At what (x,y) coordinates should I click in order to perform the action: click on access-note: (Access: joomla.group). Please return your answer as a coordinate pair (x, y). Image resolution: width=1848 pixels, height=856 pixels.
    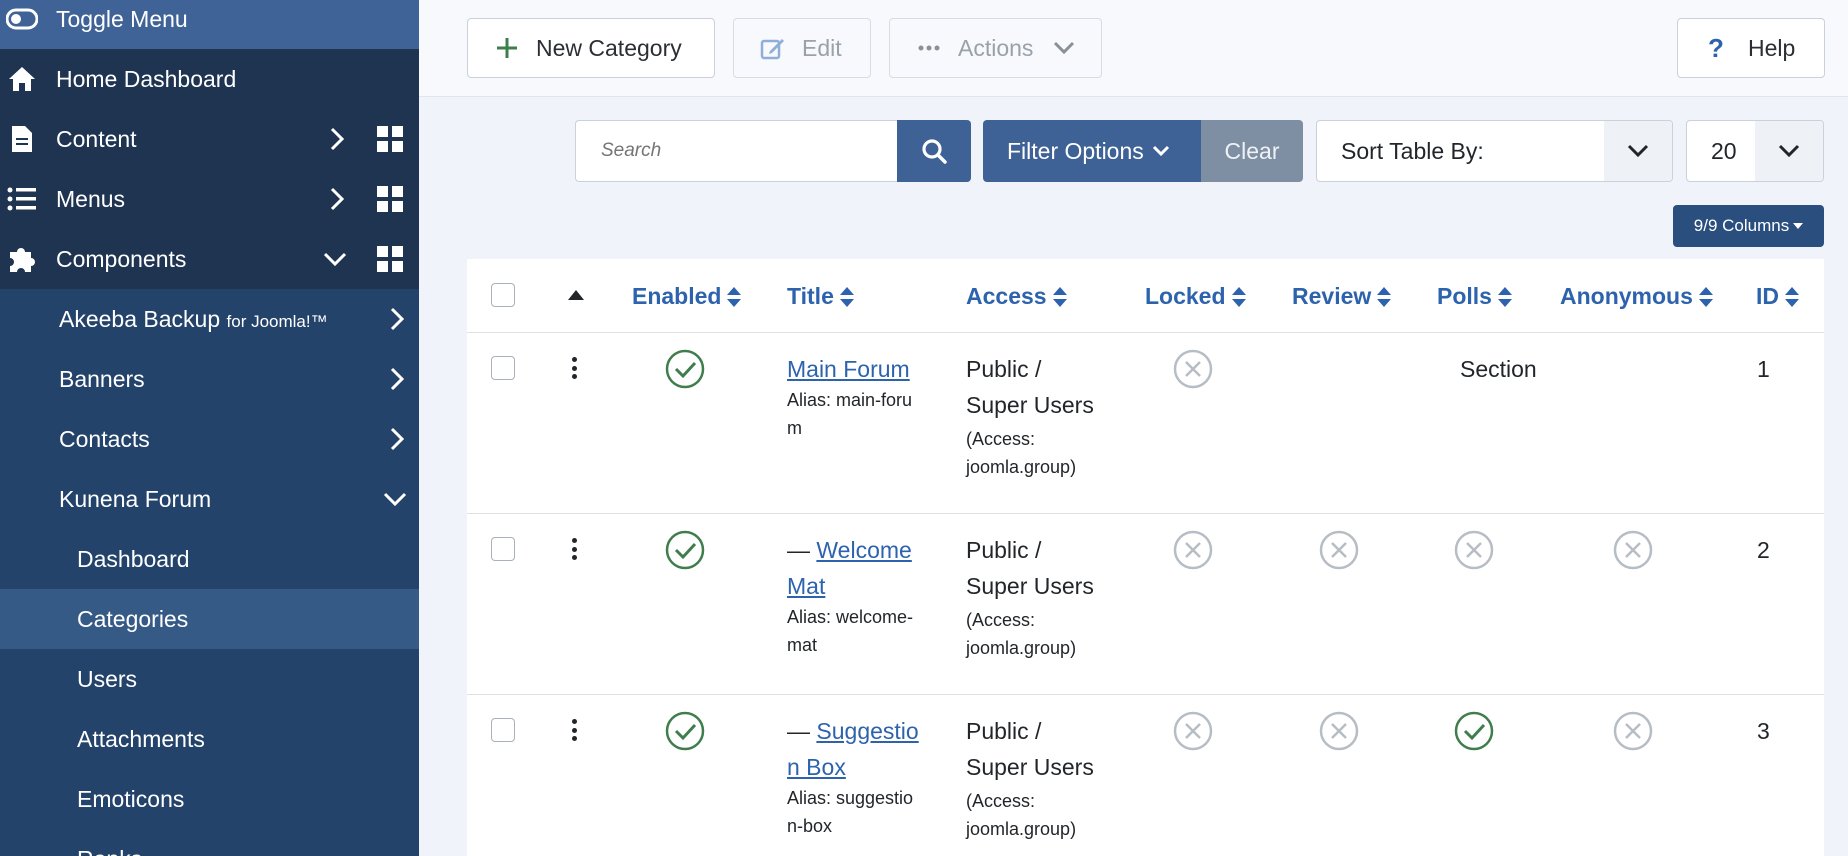
    Looking at the image, I should click on (1021, 453).